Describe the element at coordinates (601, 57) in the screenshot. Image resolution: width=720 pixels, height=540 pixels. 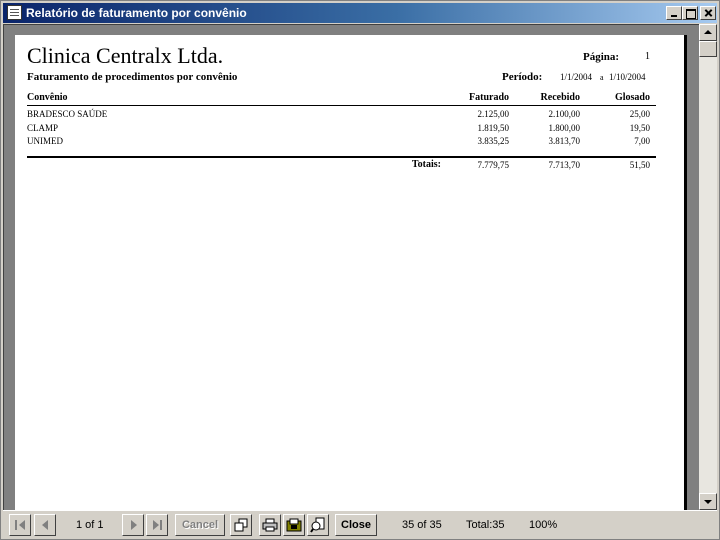
I see `page-label: Página:` at that location.